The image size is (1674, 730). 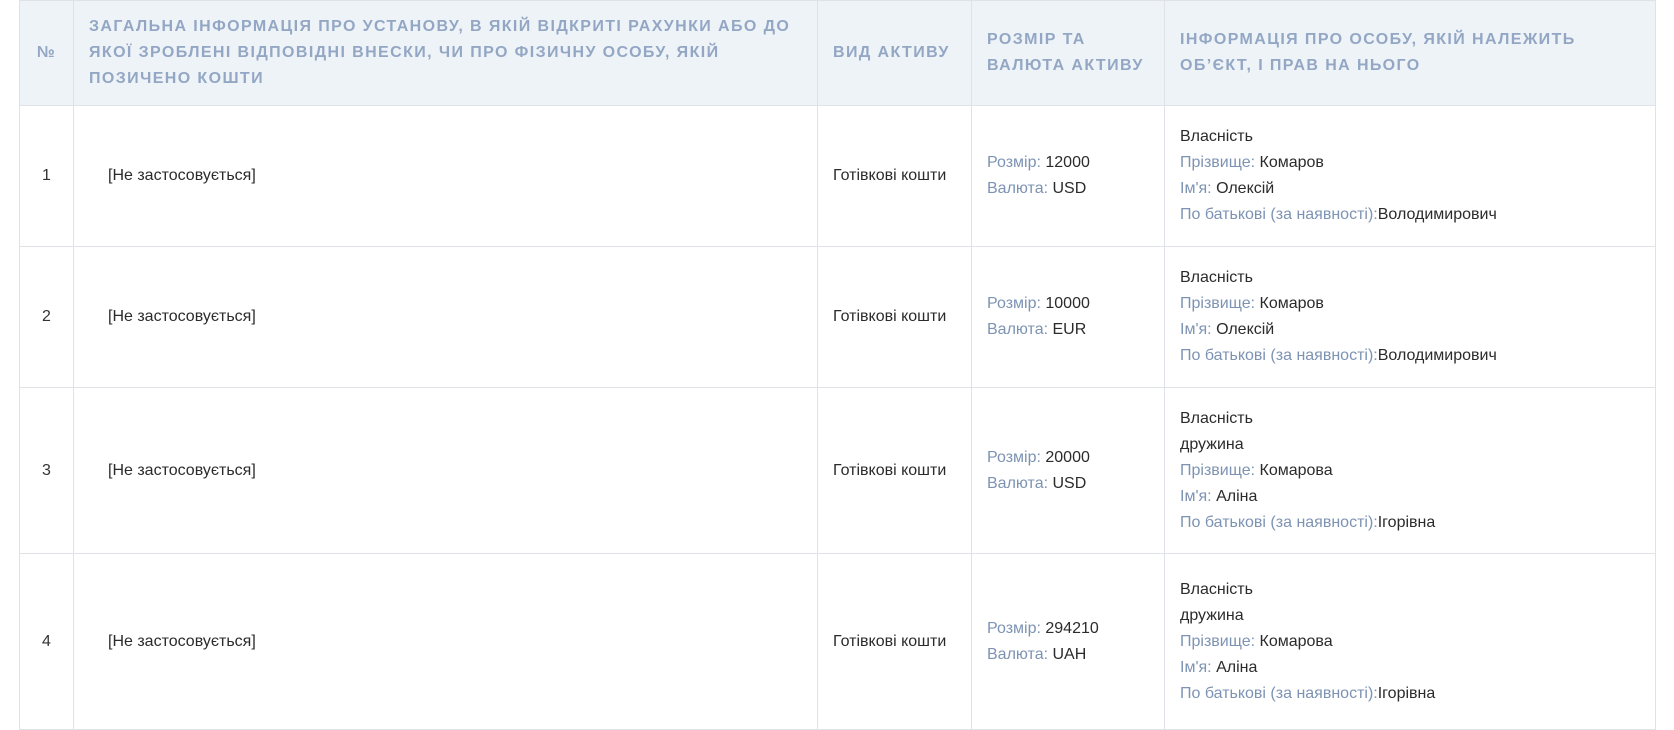 I want to click on amount-value: 294210, so click(x=1072, y=628).